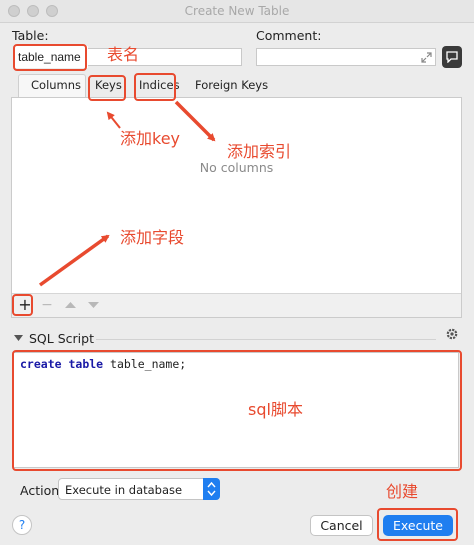 The height and width of the screenshot is (545, 474). Describe the element at coordinates (426, 57) in the screenshot. I see `expand-icon` at that location.